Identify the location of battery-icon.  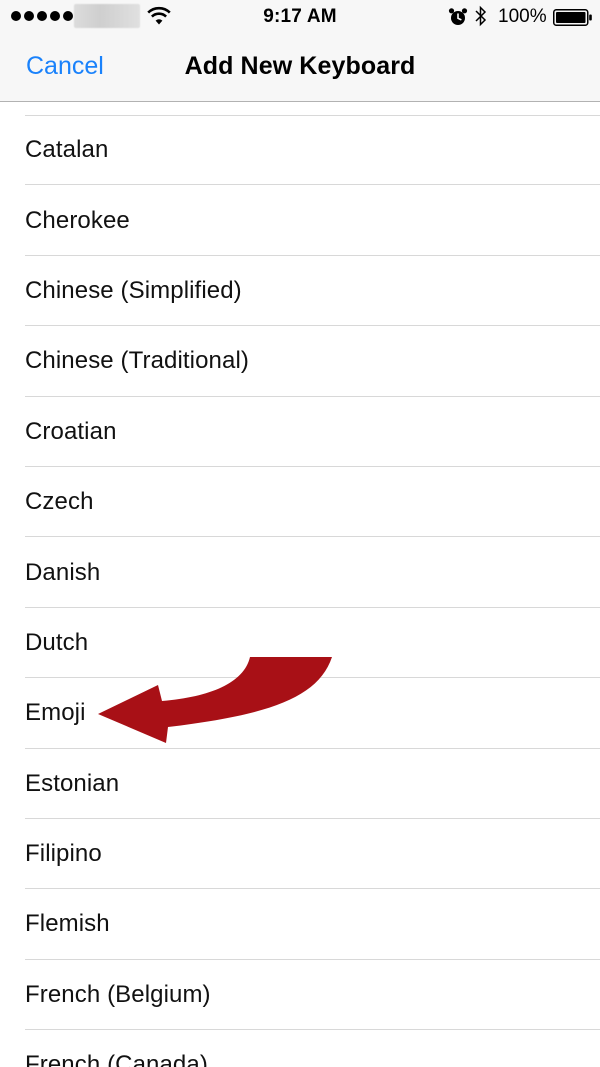
(572, 17).